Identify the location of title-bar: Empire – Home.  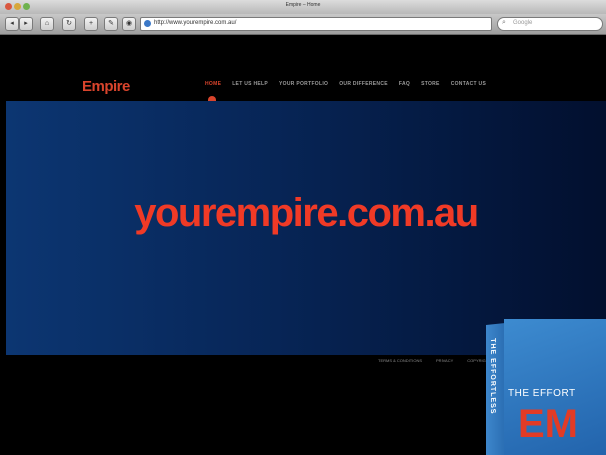
(303, 7).